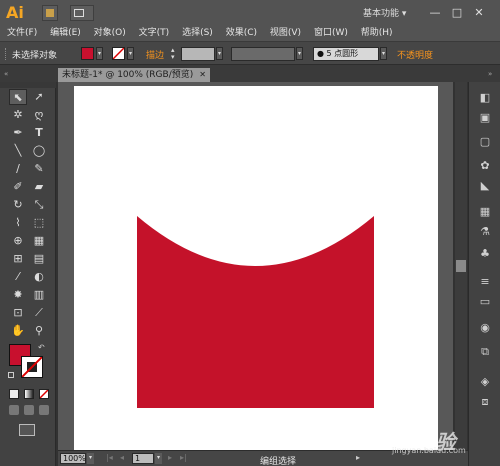  Describe the element at coordinates (383, 53) in the screenshot. I see `brush-dropdown: ▾` at that location.